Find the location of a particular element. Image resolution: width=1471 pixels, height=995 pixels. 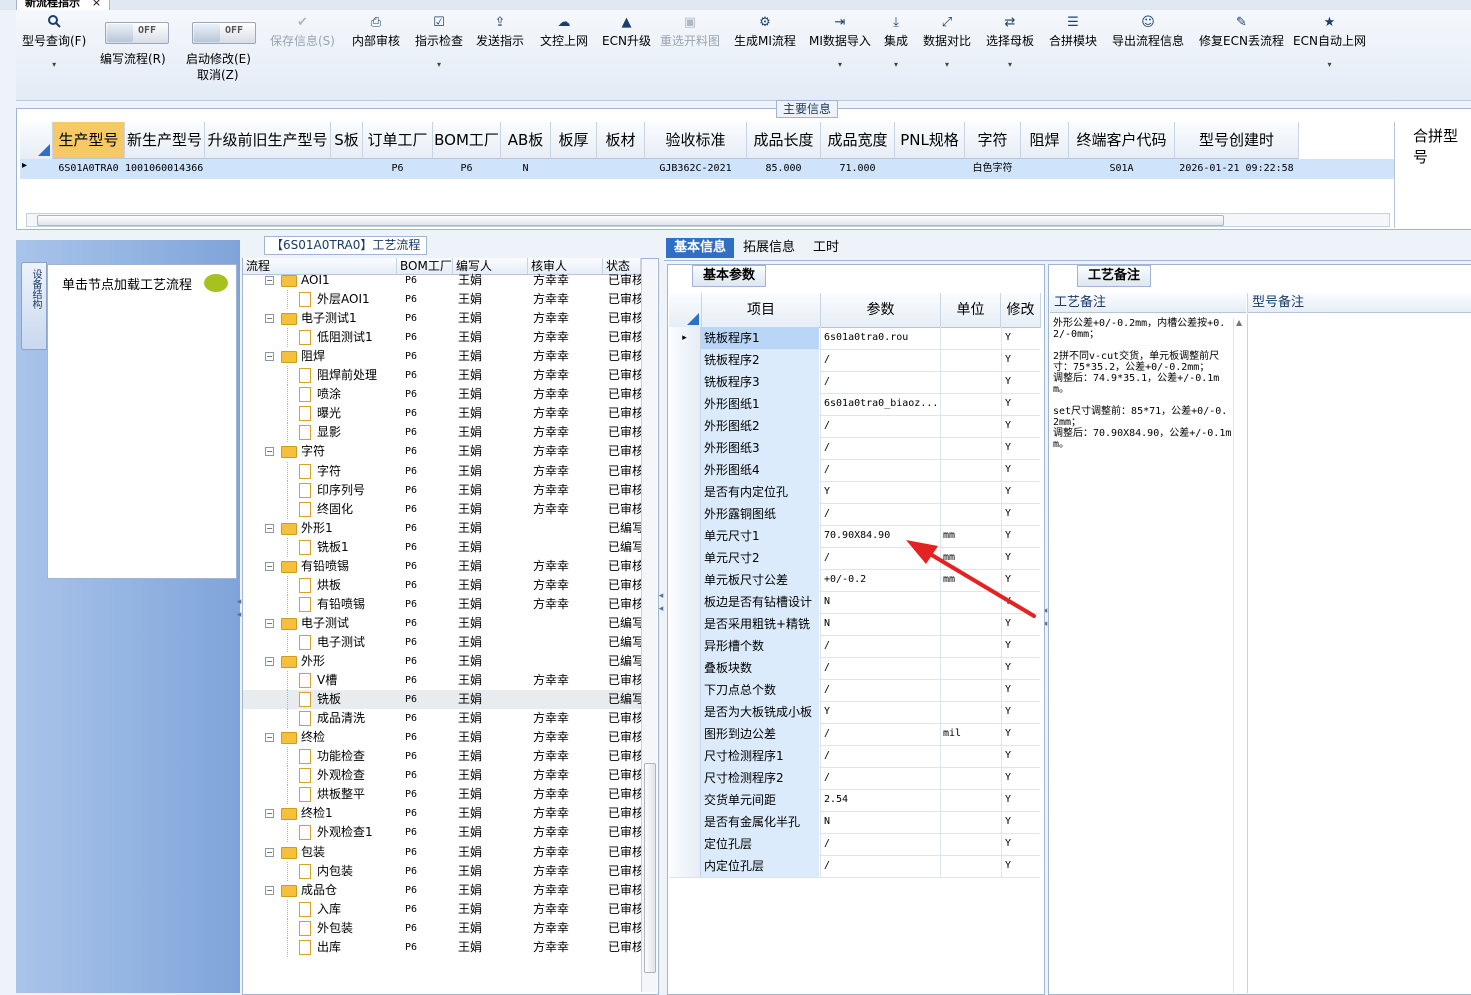

param-unit: mil is located at coordinates (970, 734).